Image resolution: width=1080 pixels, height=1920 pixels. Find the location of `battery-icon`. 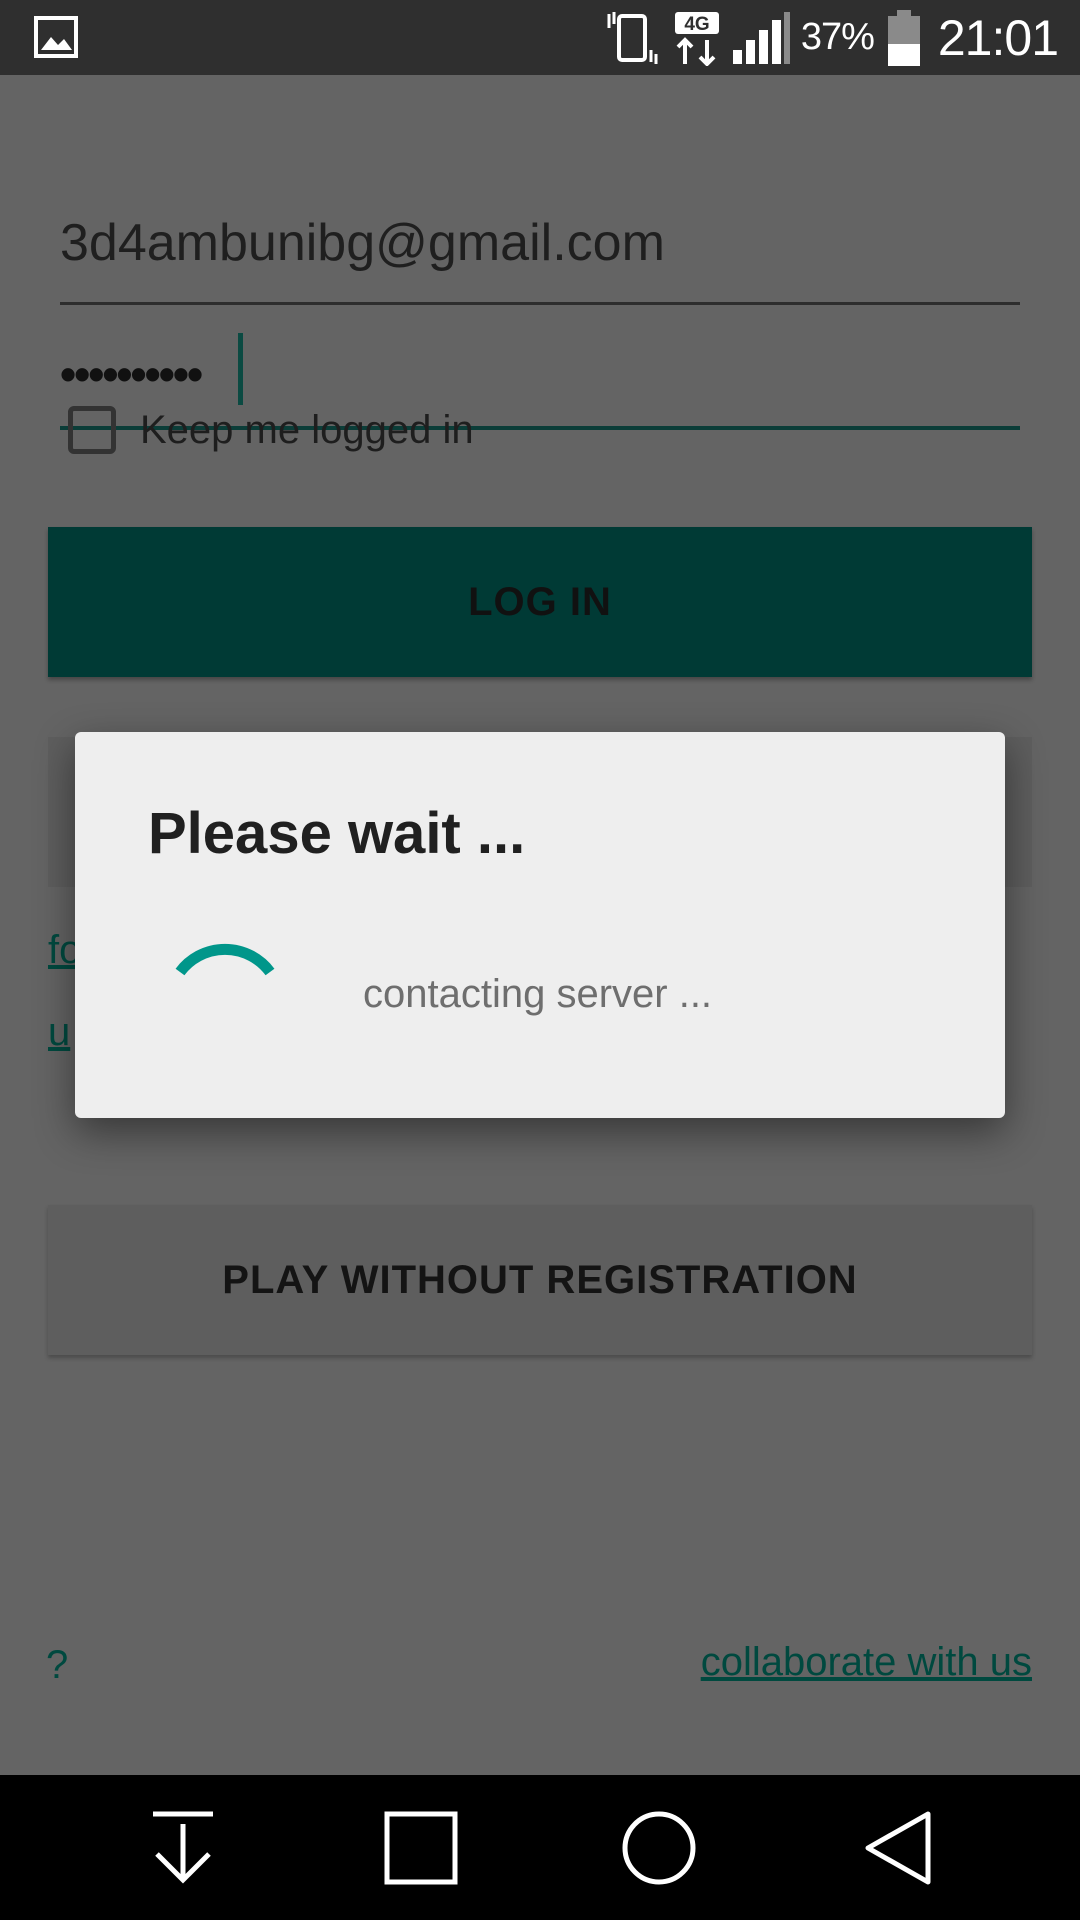

battery-icon is located at coordinates (903, 37).